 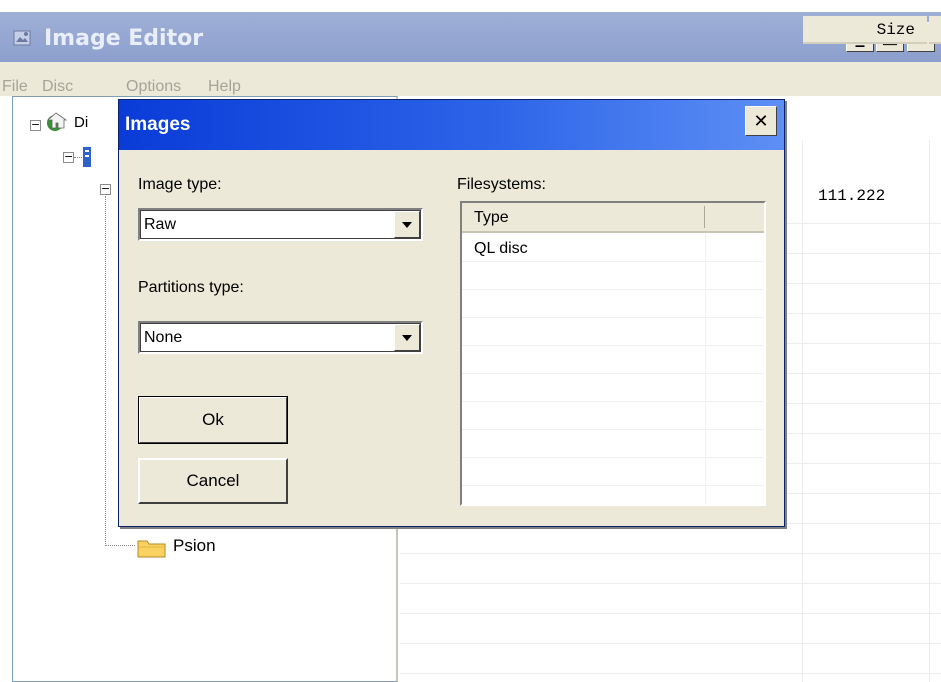 What do you see at coordinates (895, 30) in the screenshot?
I see `size-header-label: Size` at bounding box center [895, 30].